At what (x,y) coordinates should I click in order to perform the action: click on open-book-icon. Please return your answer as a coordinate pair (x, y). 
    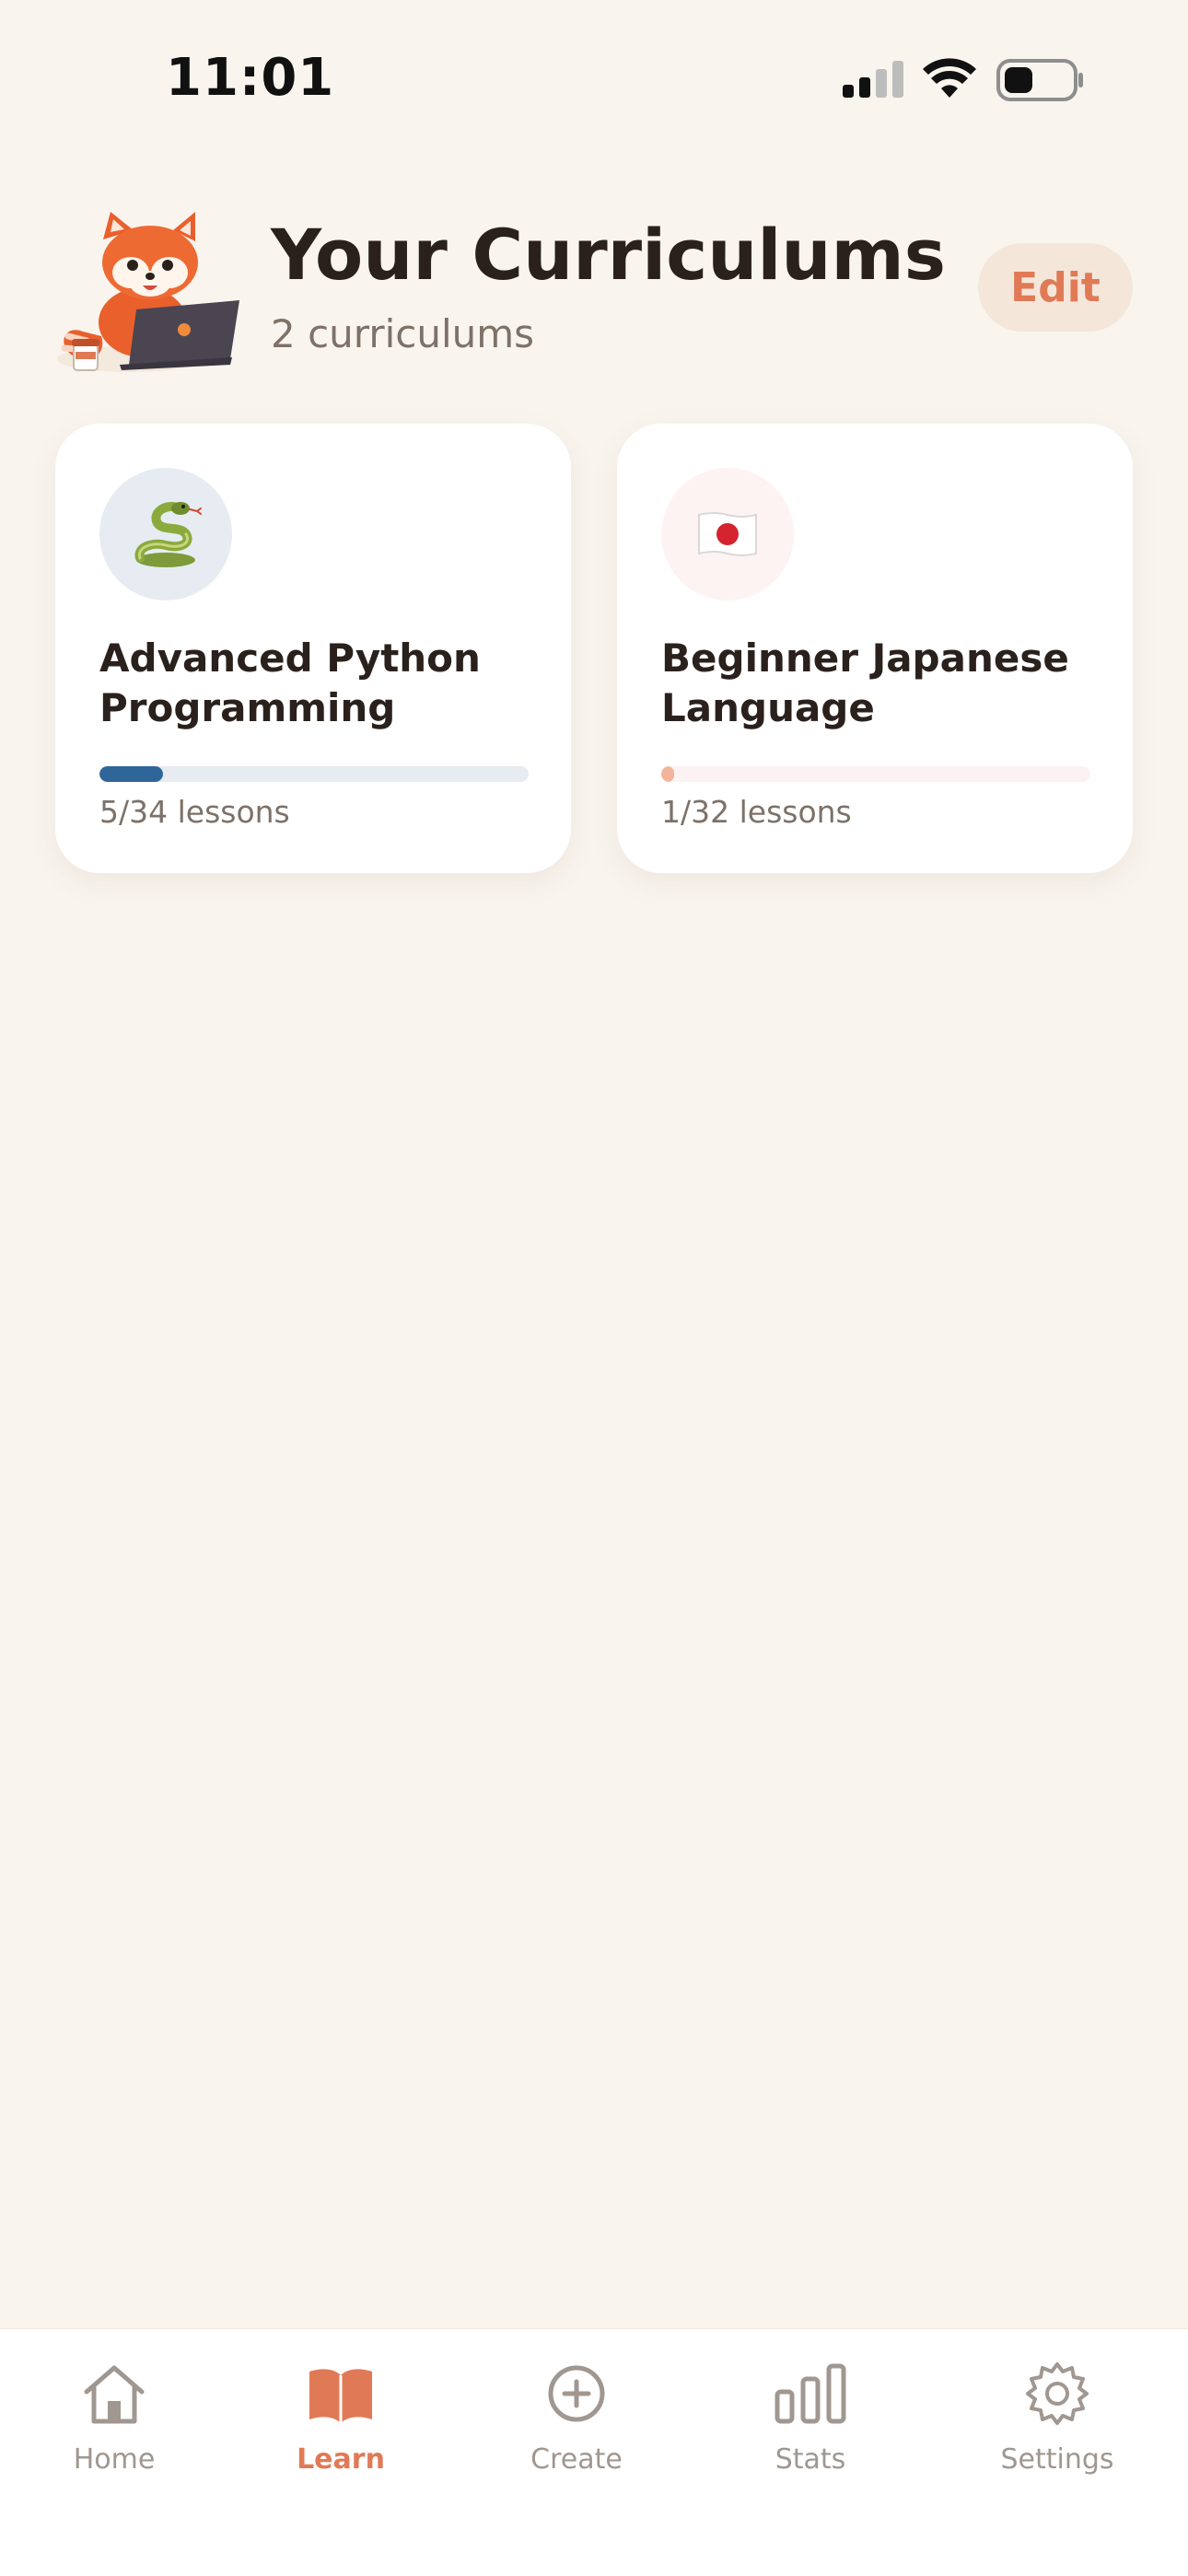
    Looking at the image, I should click on (340, 2396).